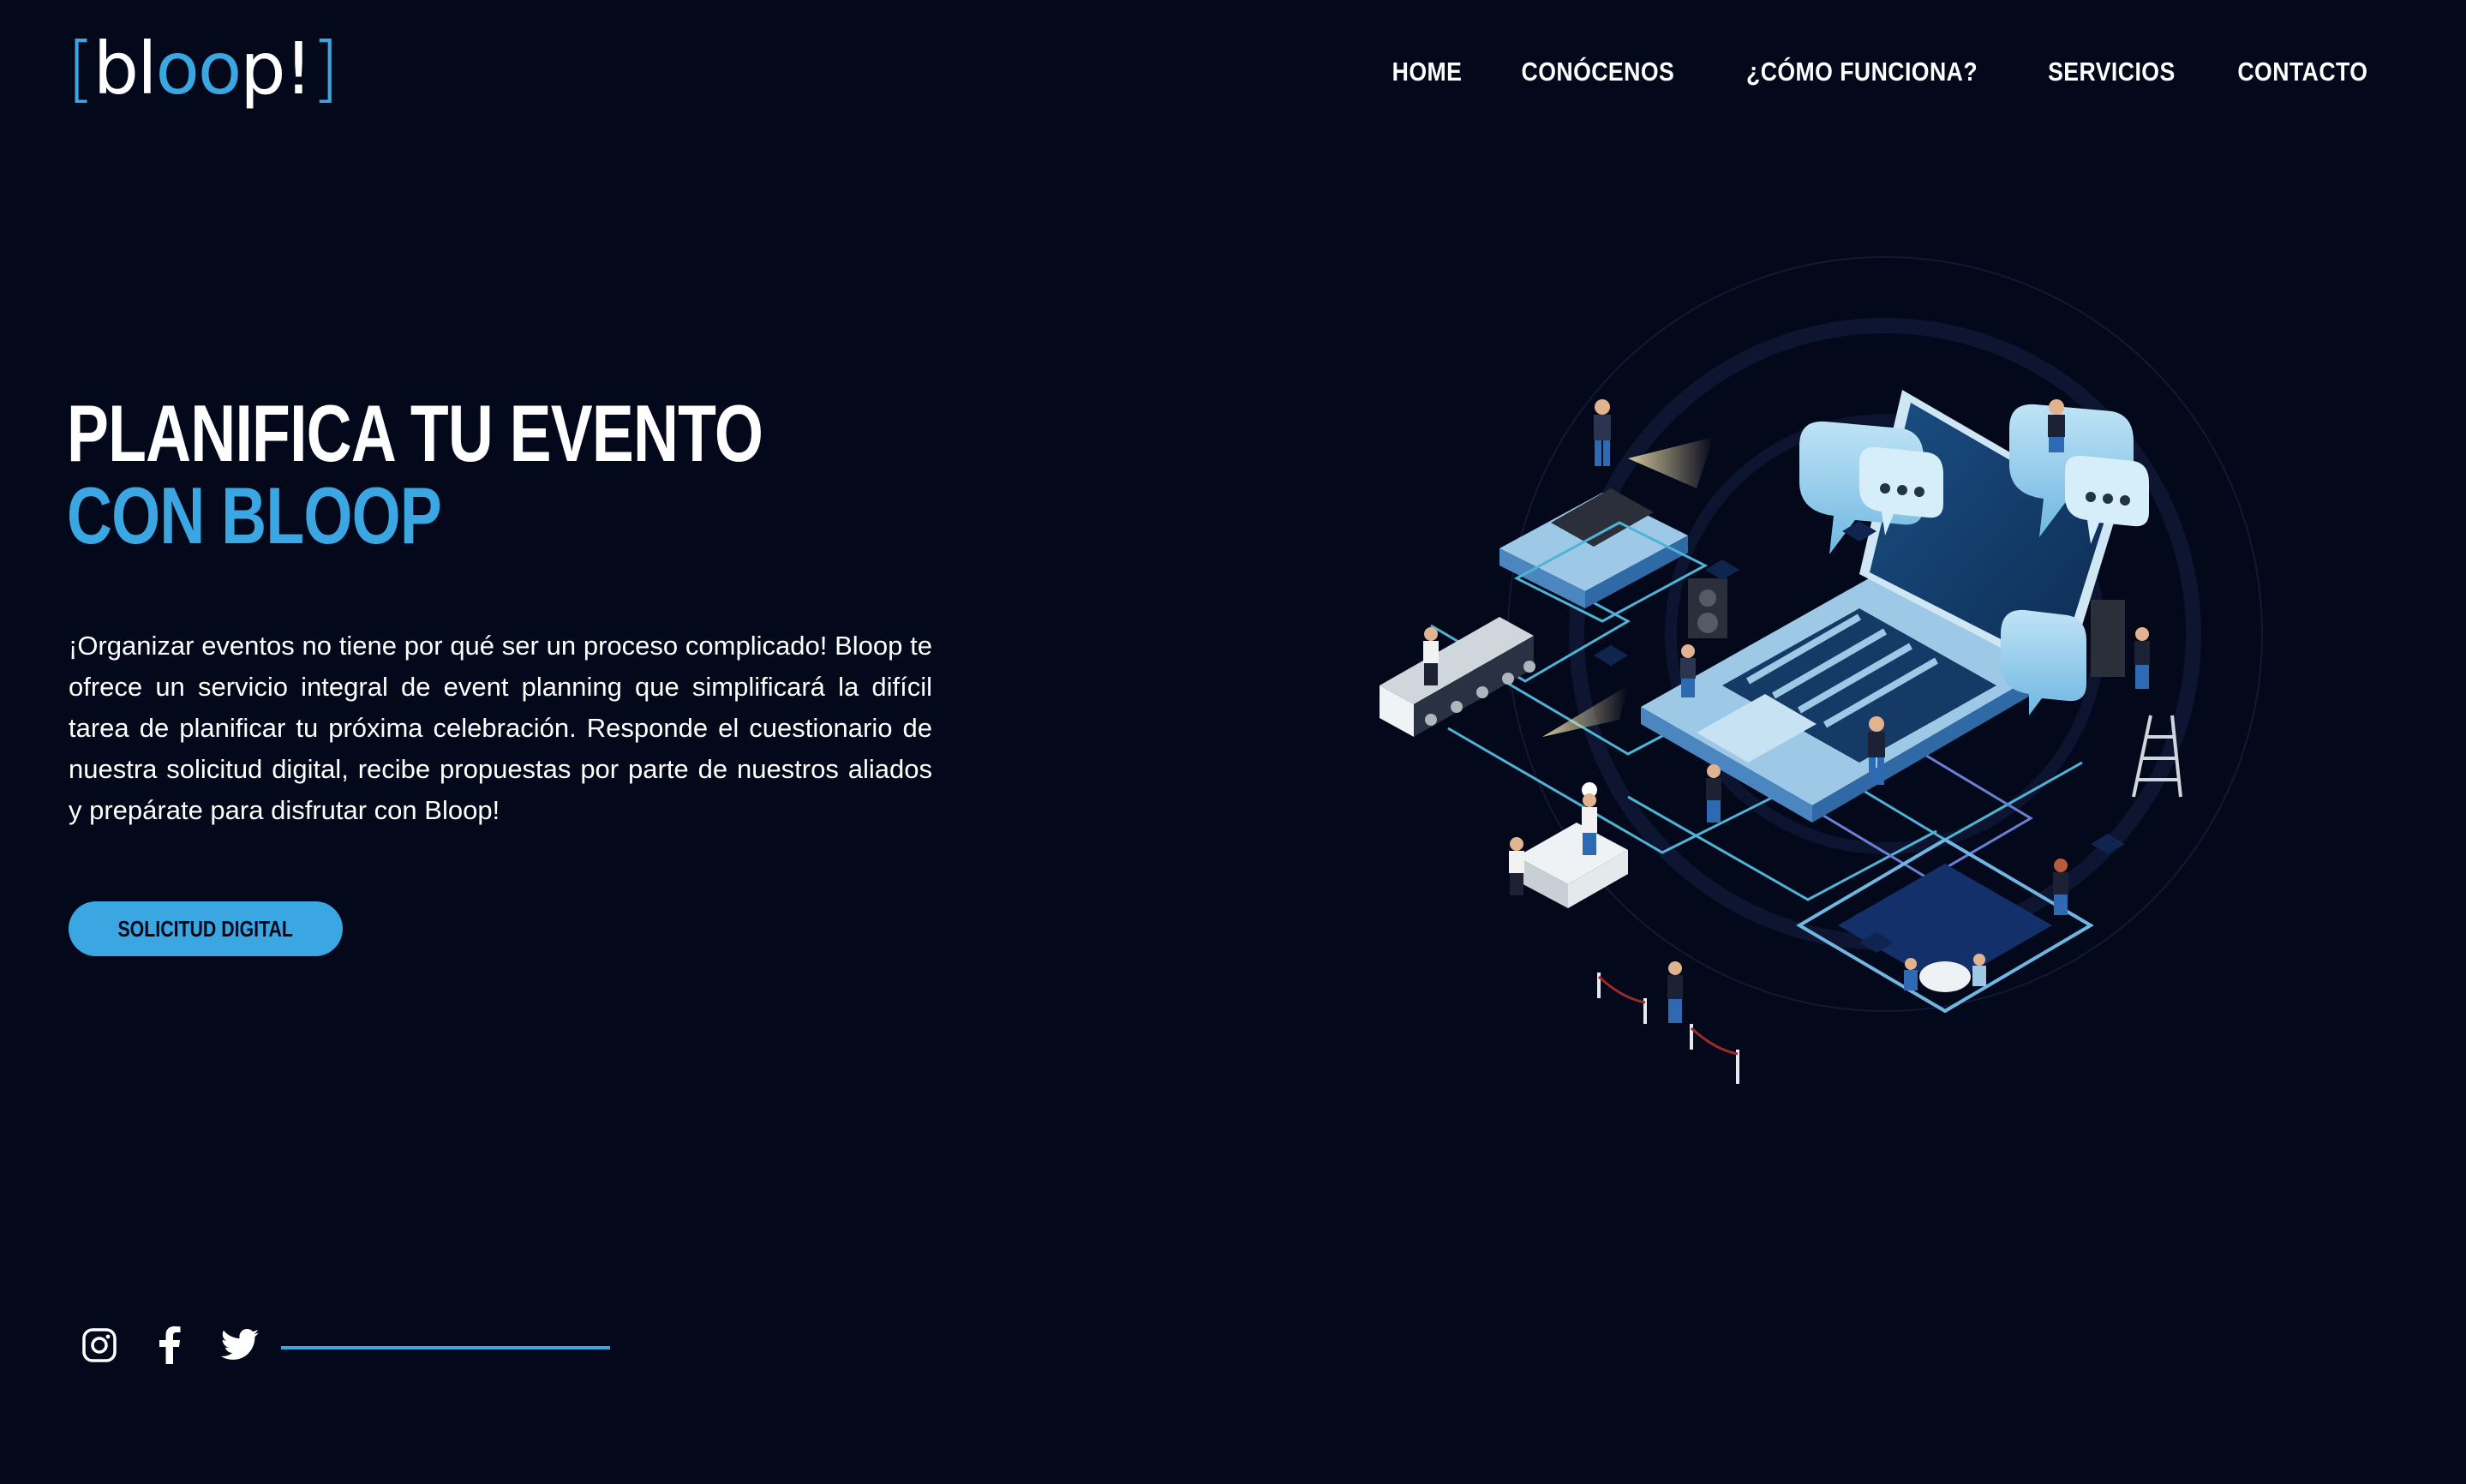 The image size is (2466, 1484). I want to click on logo-bracket-close: ], so click(325, 69).